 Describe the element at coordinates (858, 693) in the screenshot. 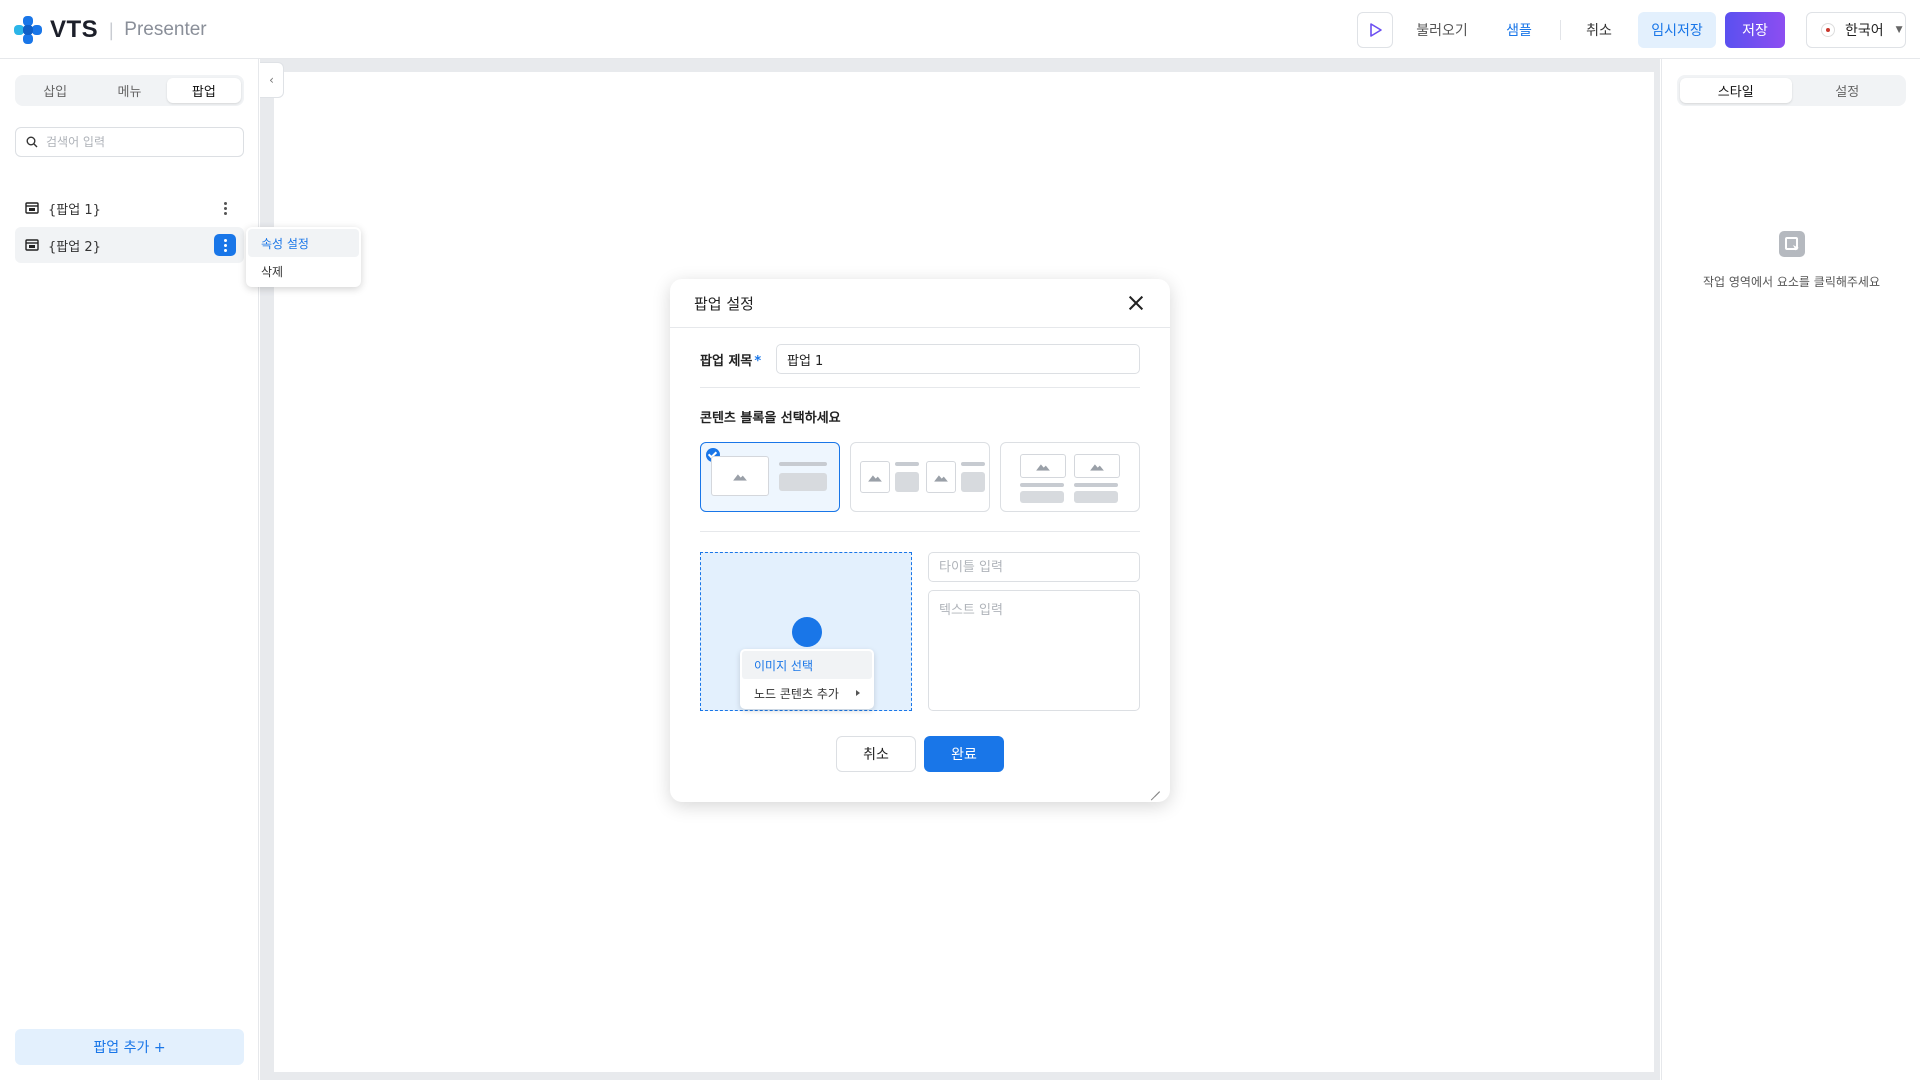

I see `chevron-right-icon` at that location.